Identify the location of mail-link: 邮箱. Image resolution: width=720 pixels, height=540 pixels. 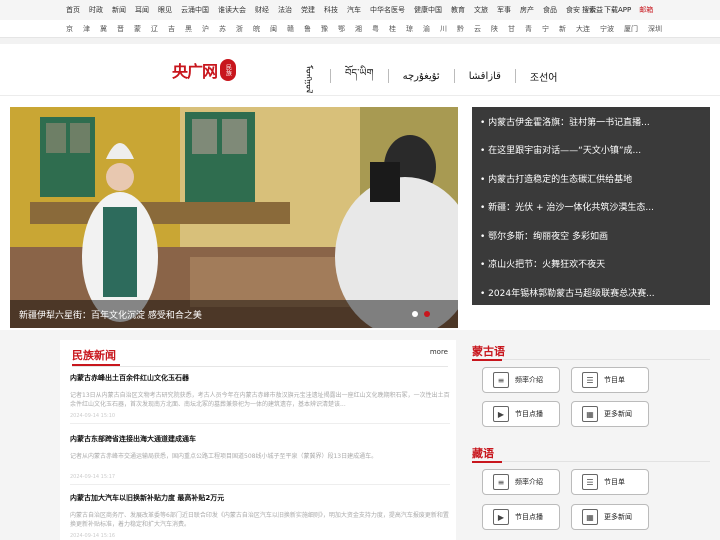
(646, 10).